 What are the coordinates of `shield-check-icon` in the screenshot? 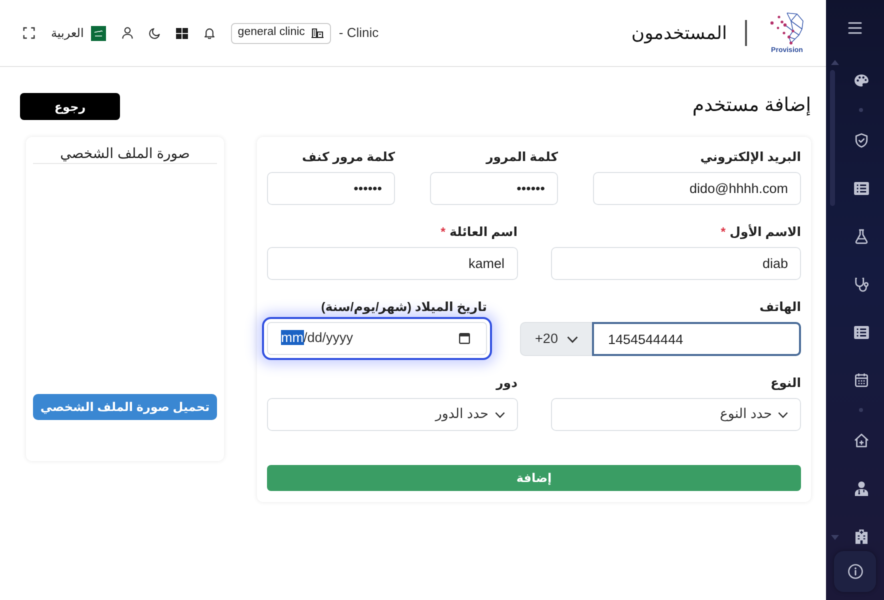 It's located at (861, 140).